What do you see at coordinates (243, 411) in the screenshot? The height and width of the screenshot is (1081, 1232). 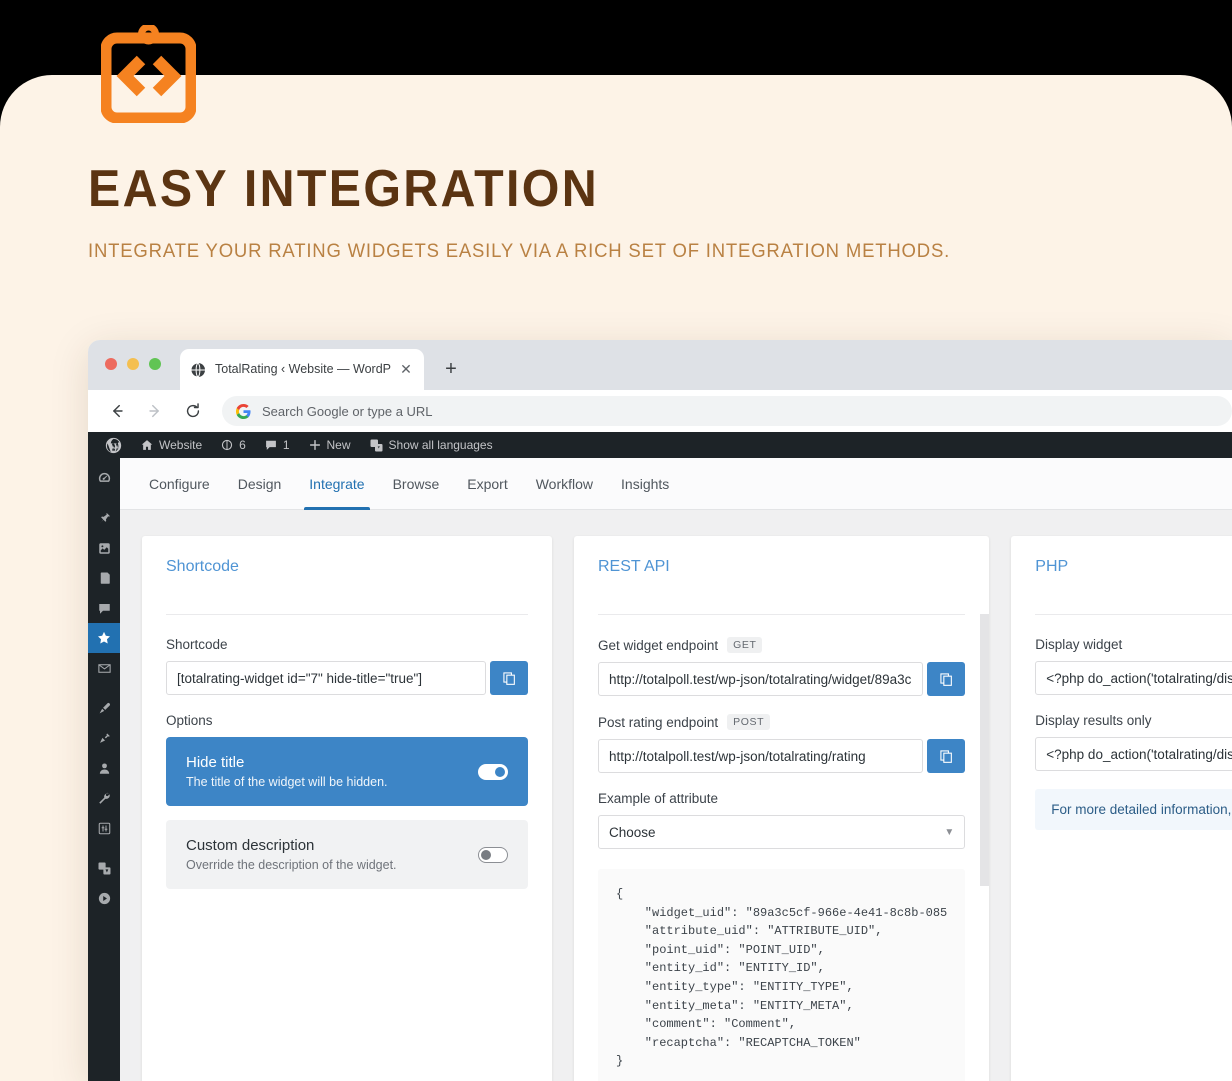 I see `google-g-icon` at bounding box center [243, 411].